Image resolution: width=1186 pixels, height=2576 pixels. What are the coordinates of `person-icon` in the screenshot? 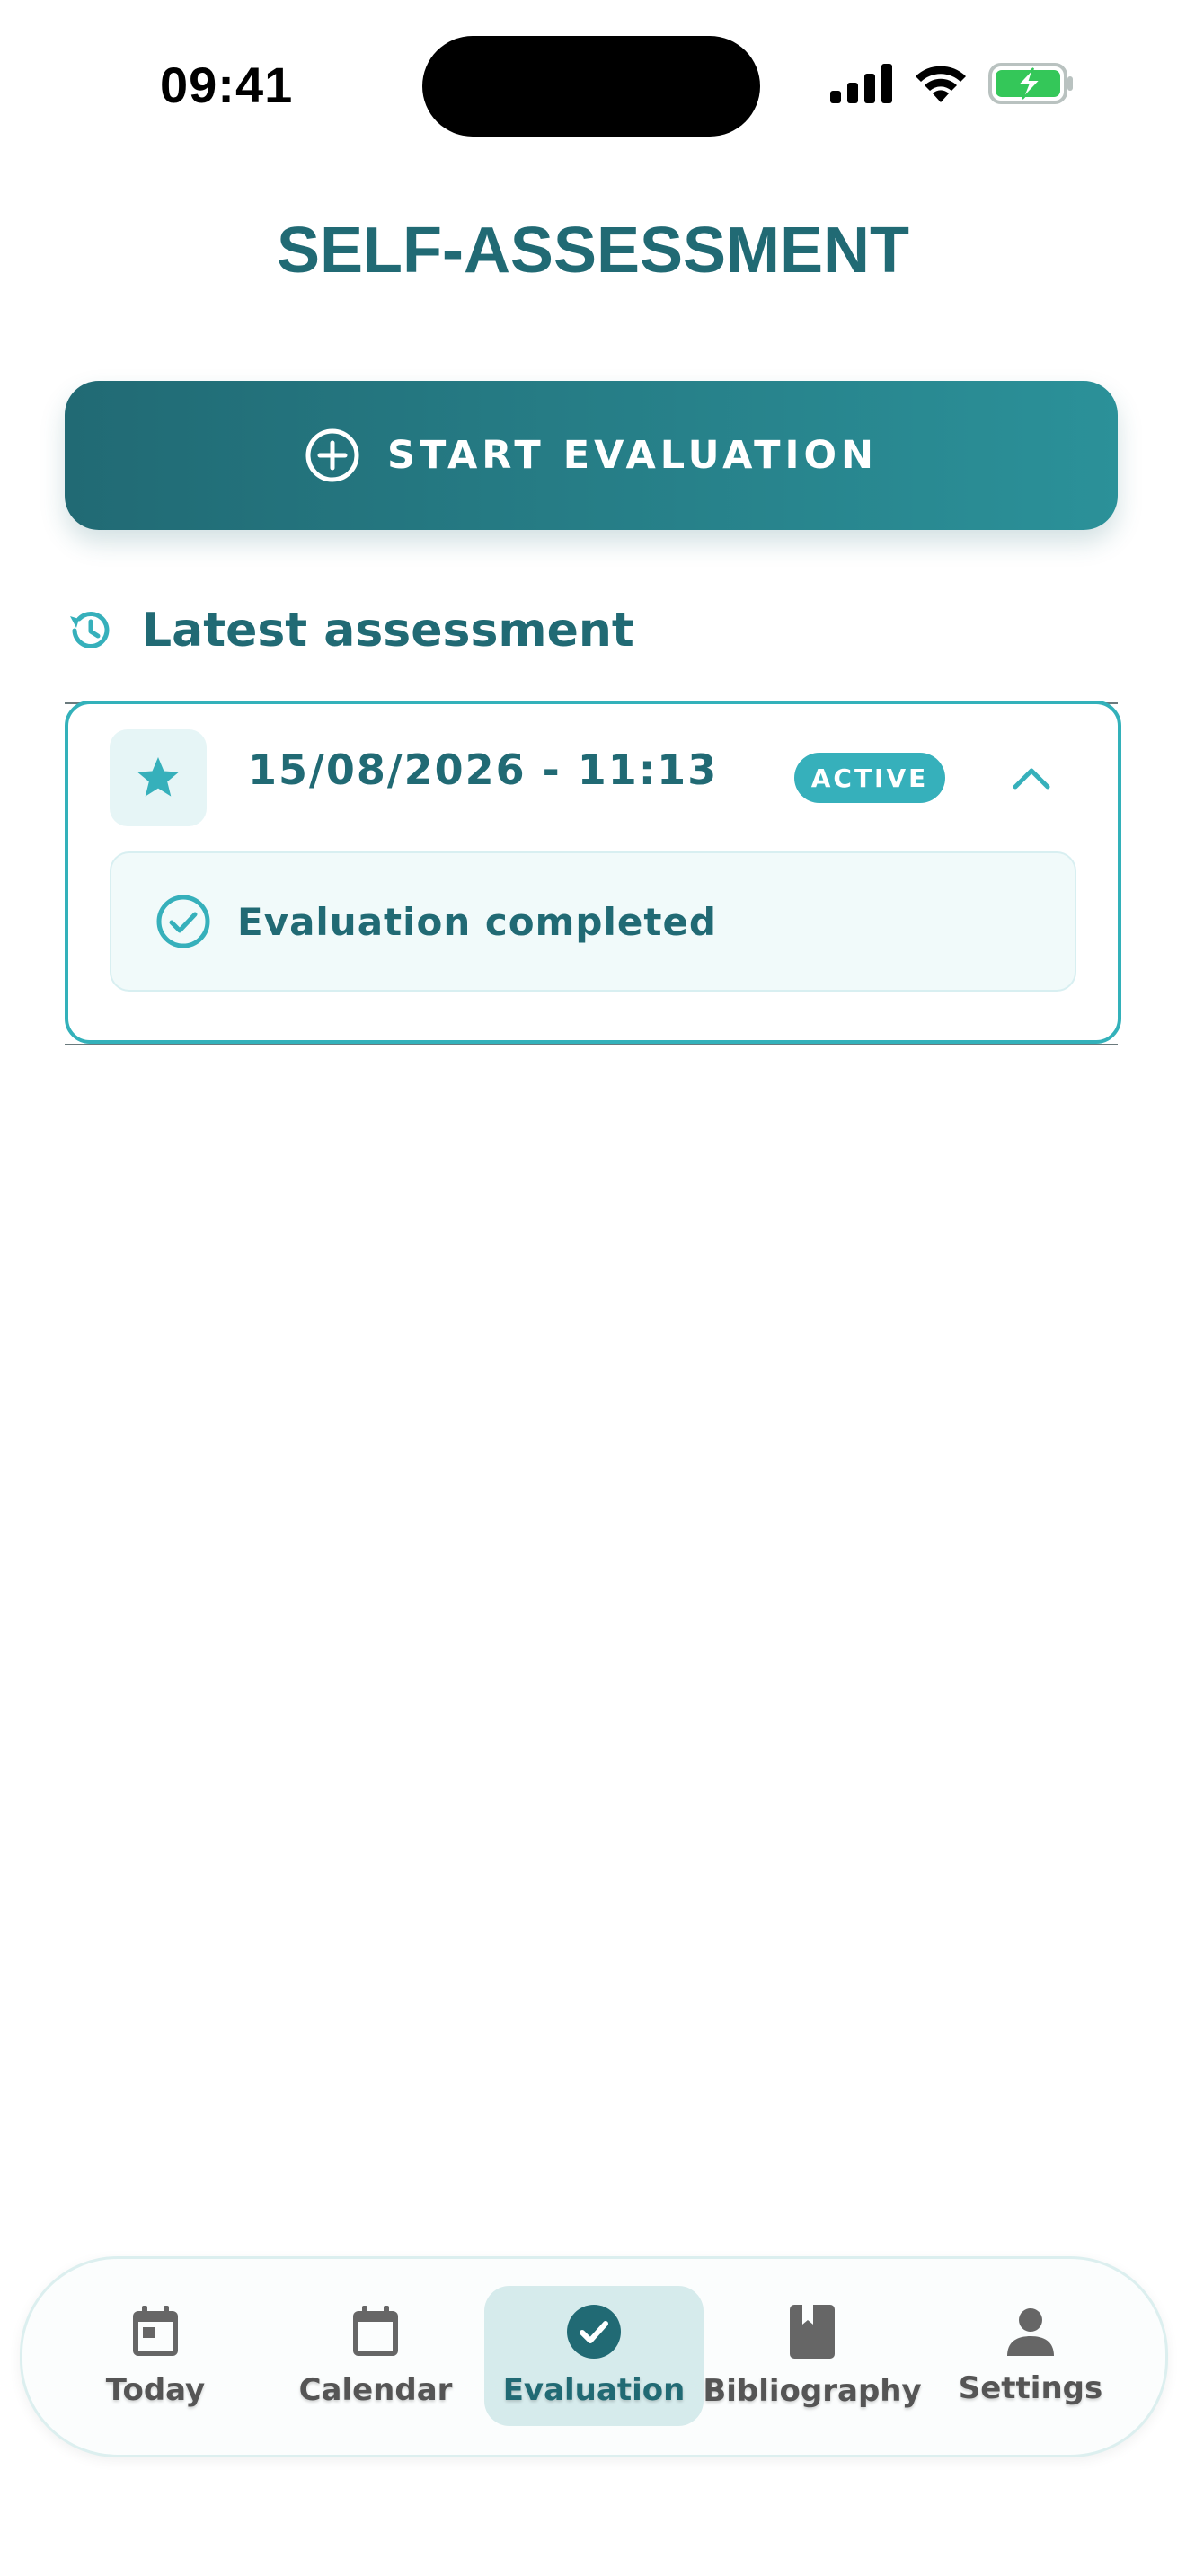 It's located at (1030, 2332).